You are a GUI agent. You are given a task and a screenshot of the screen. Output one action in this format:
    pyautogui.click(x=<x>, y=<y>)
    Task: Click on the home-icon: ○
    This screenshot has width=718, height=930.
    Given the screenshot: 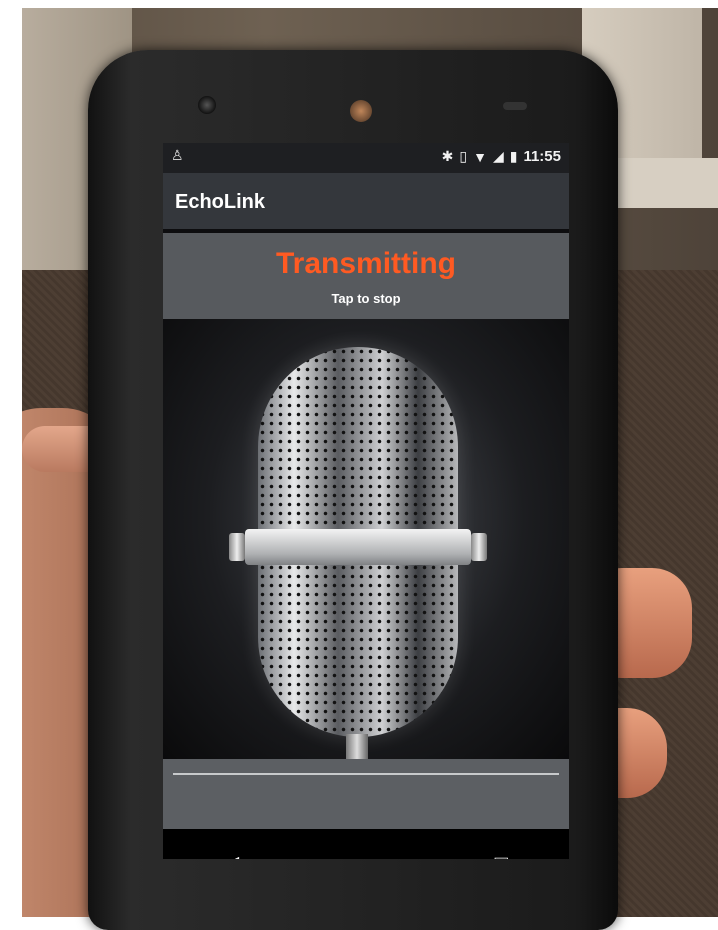 What is the action you would take?
    pyautogui.click(x=366, y=855)
    